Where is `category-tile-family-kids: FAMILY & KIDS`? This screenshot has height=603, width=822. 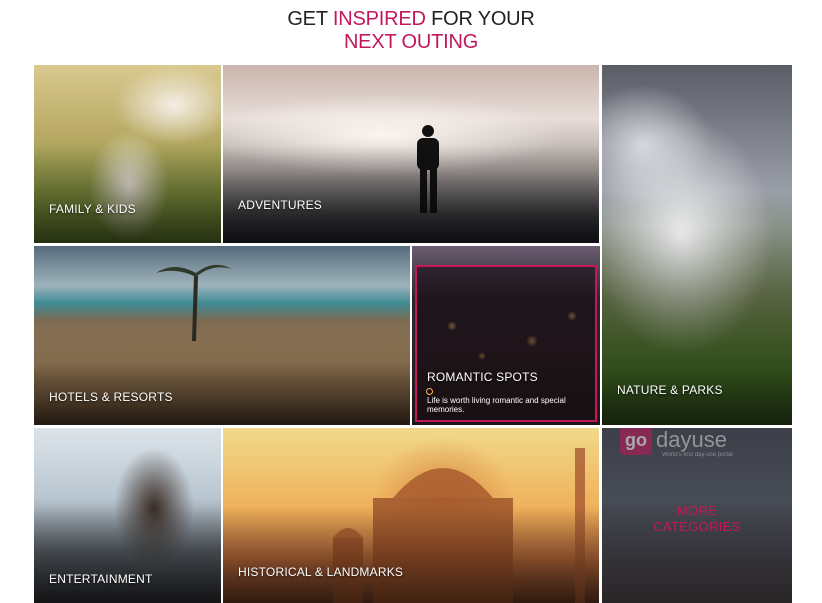
category-tile-family-kids: FAMILY & KIDS is located at coordinates (127, 154).